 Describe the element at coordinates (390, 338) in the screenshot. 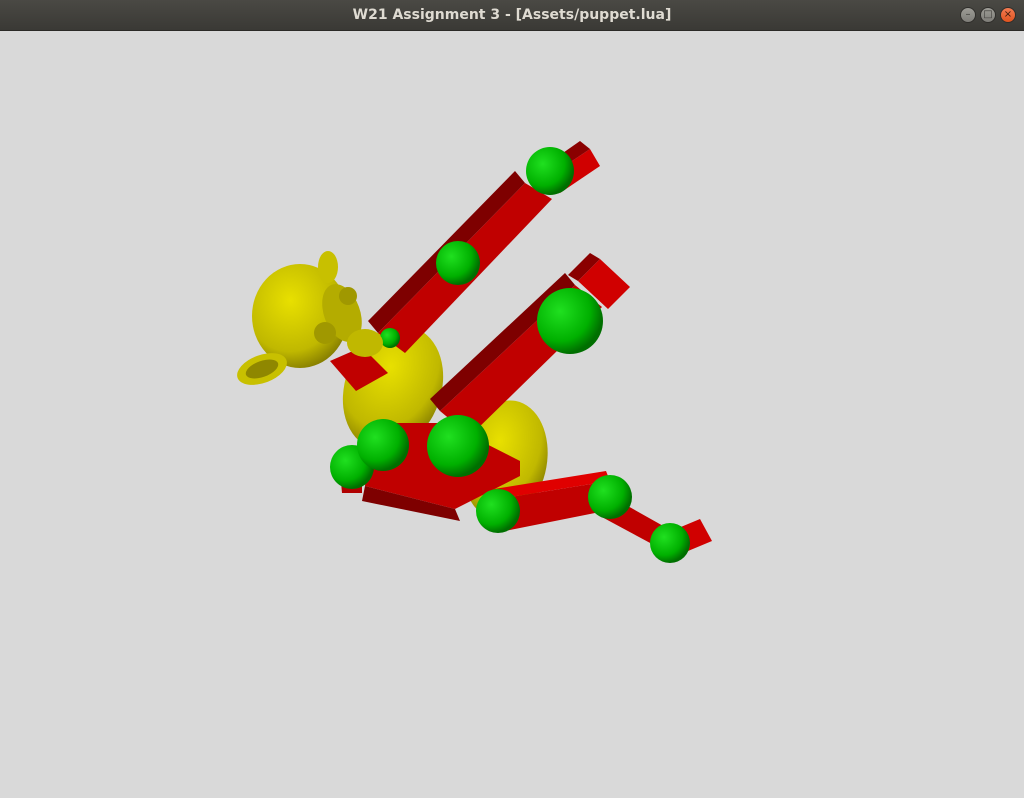

I see `neck-joint` at that location.